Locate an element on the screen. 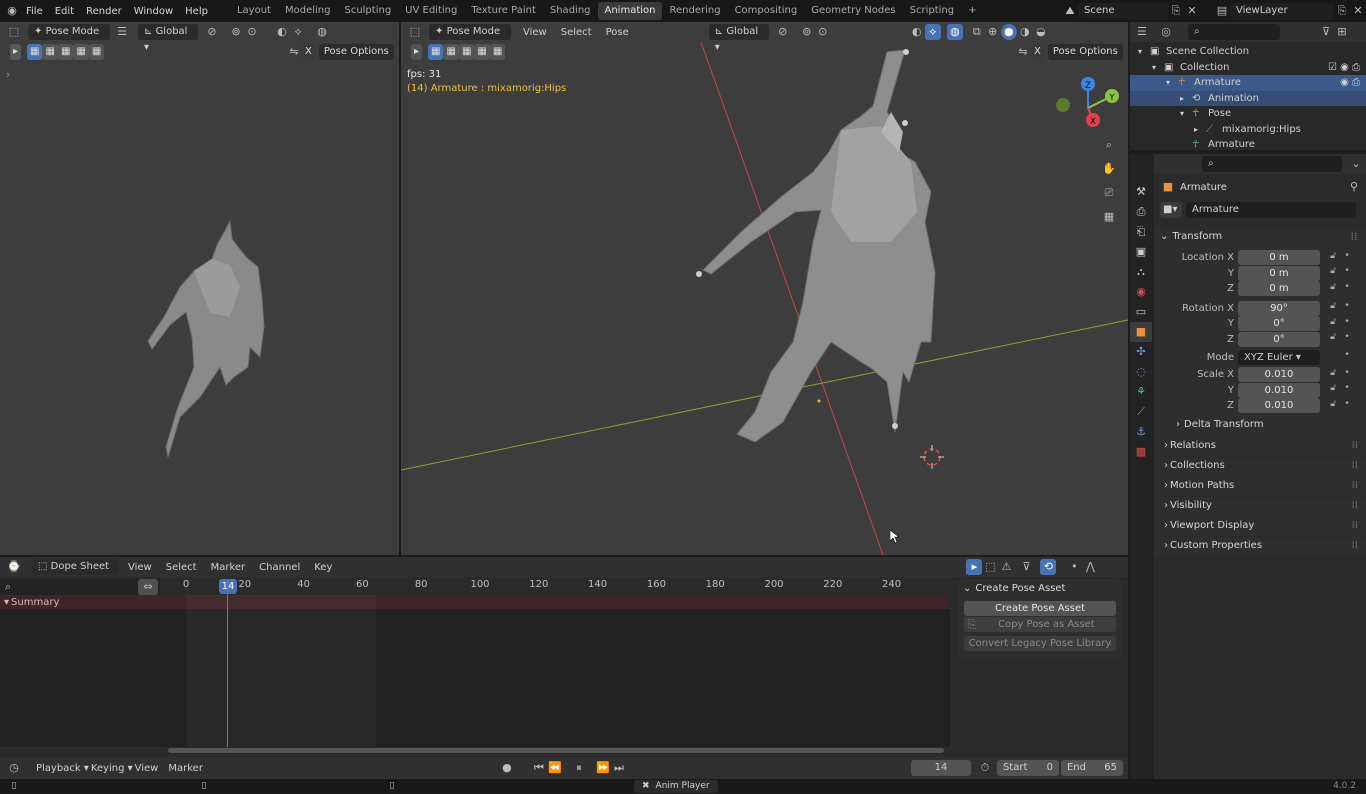 Image resolution: width=1366 pixels, height=794 pixels. auto-snap-icon: ⟲ is located at coordinates (1048, 567).